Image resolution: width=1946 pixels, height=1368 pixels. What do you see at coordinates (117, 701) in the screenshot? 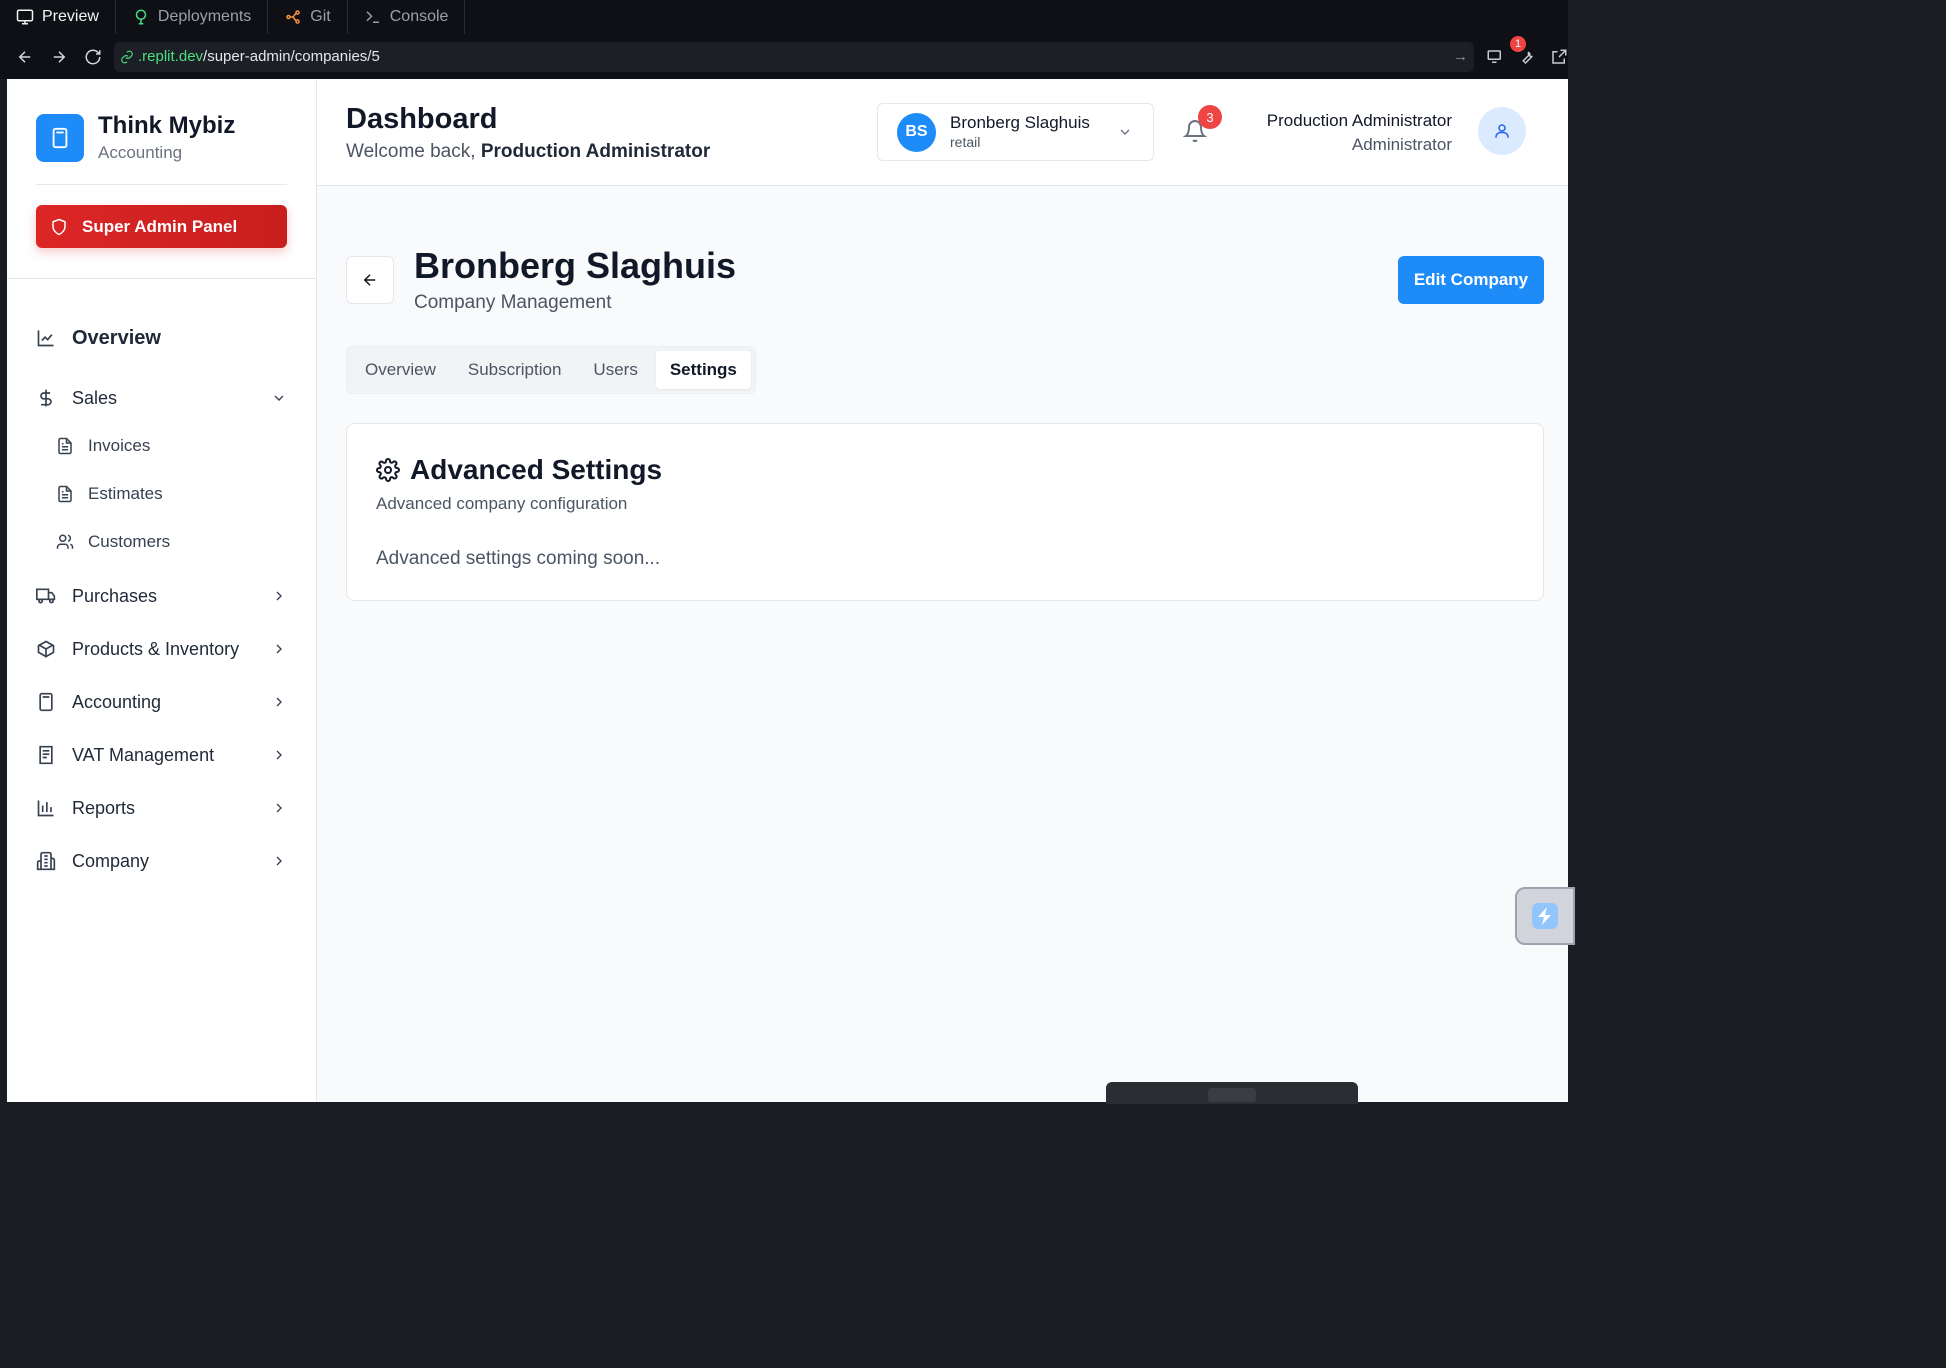
I see `sidebar-item-label: Accounting` at bounding box center [117, 701].